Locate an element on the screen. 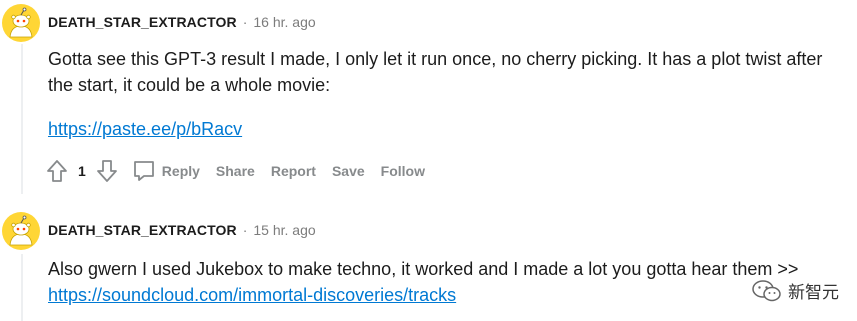 Image resolution: width=857 pixels, height=321 pixels. timestamp: 15 hr. ago is located at coordinates (284, 230).